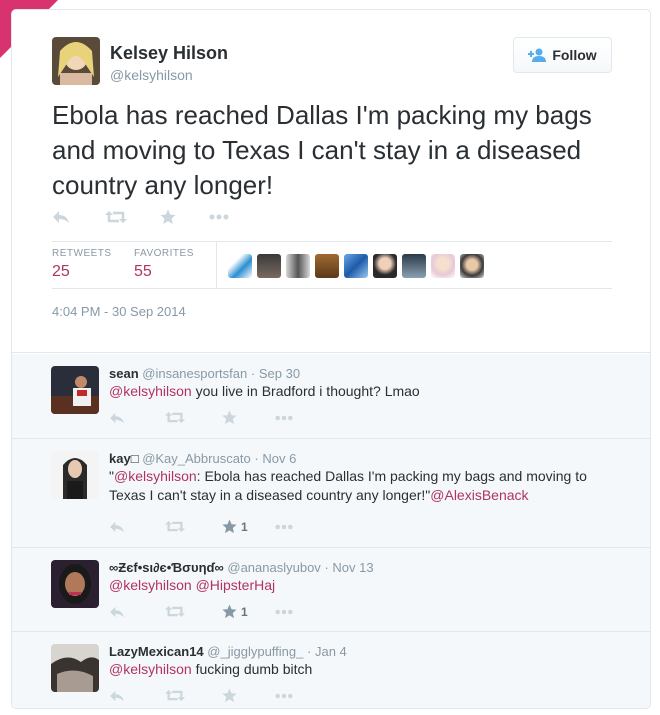  I want to click on reply-header: ∞Ƶєf•ѕι∂є•Ɓσυηɗ∞ @ananaslyubov · Nov 13, so click(241, 567).